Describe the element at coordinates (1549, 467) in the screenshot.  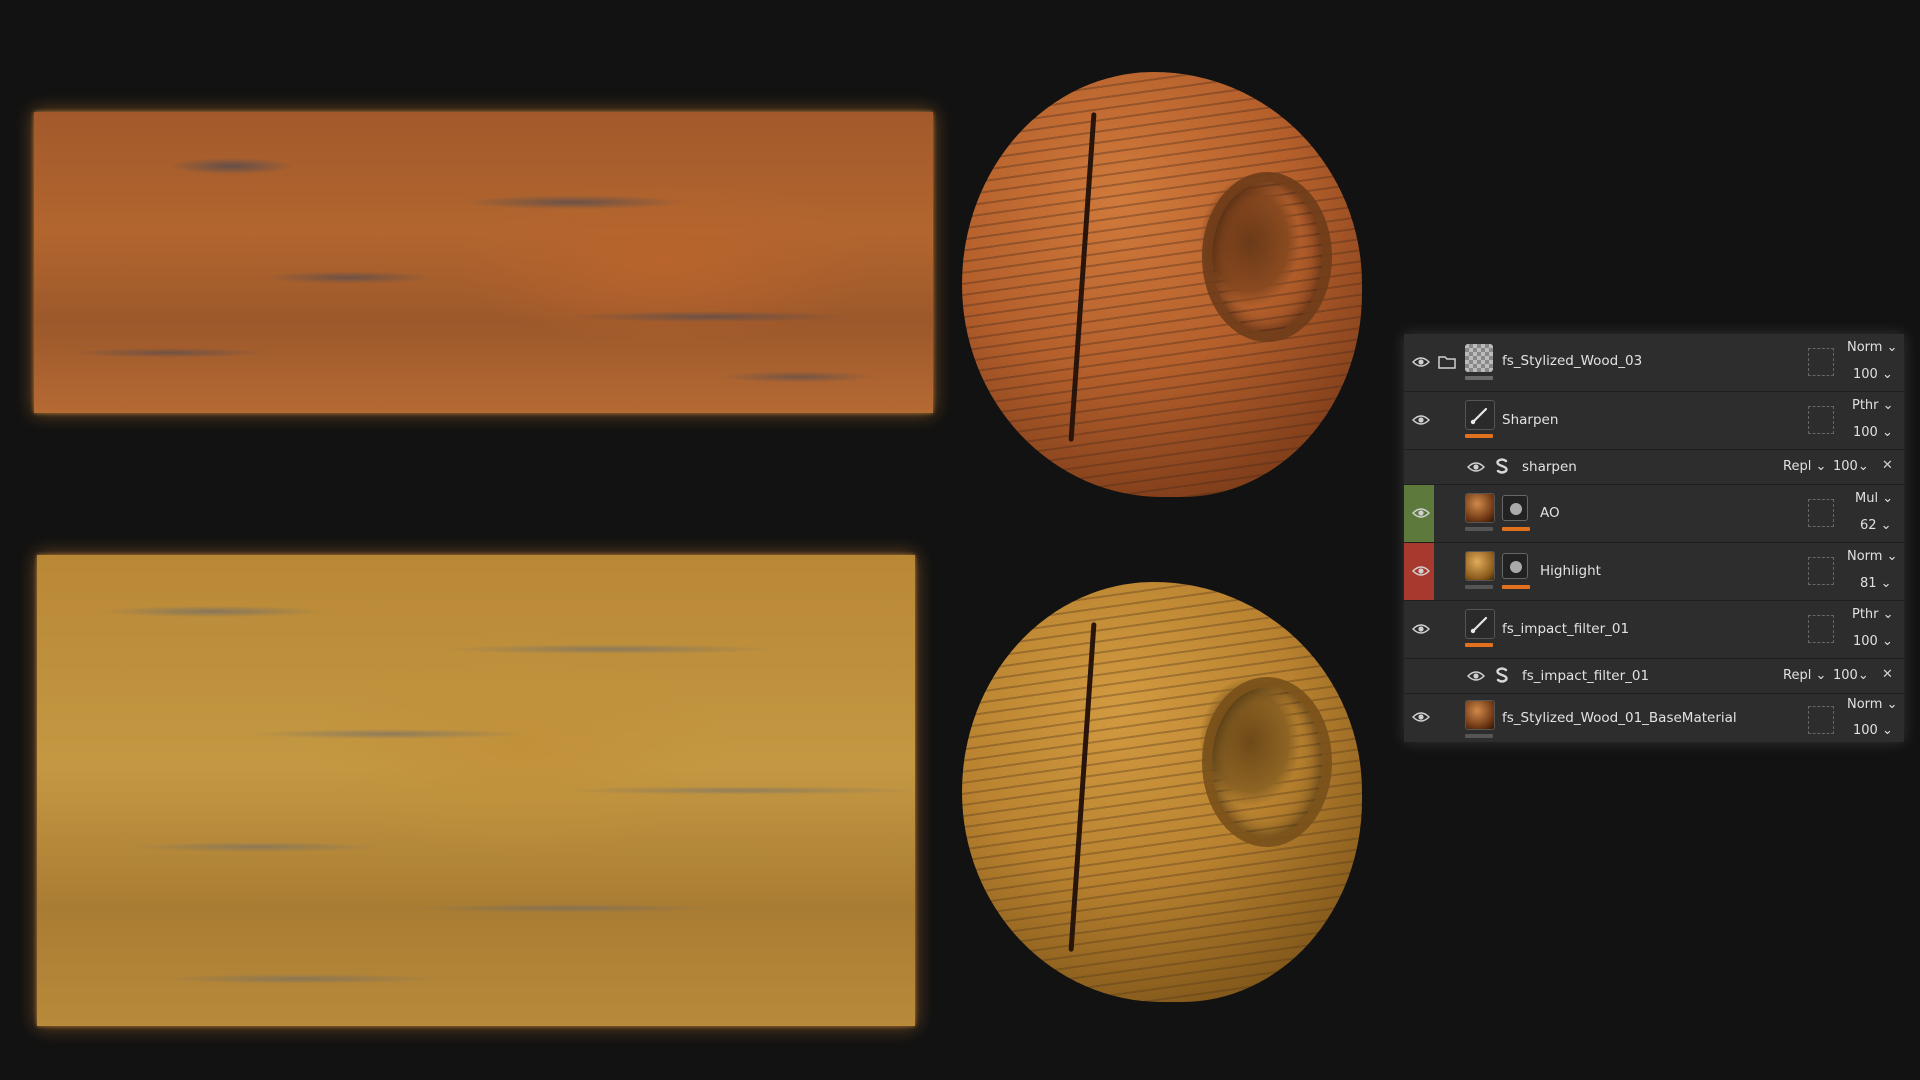
I see `filter-name: sharpen` at that location.